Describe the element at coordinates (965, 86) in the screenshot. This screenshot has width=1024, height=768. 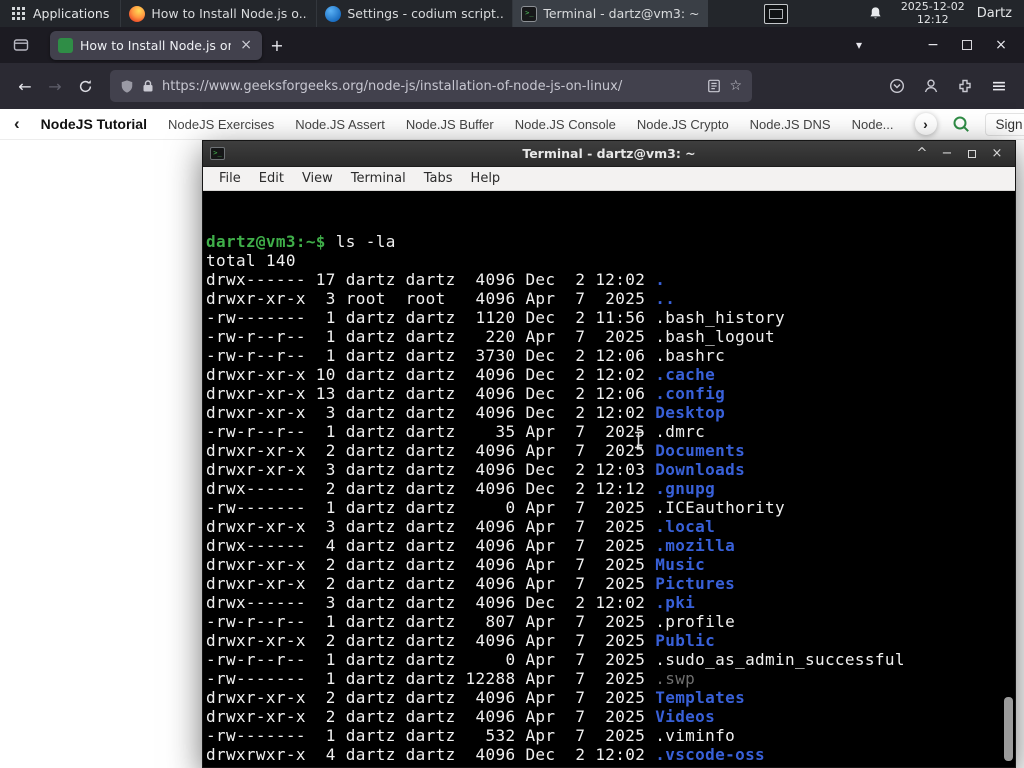
I see `extensions-icon` at that location.